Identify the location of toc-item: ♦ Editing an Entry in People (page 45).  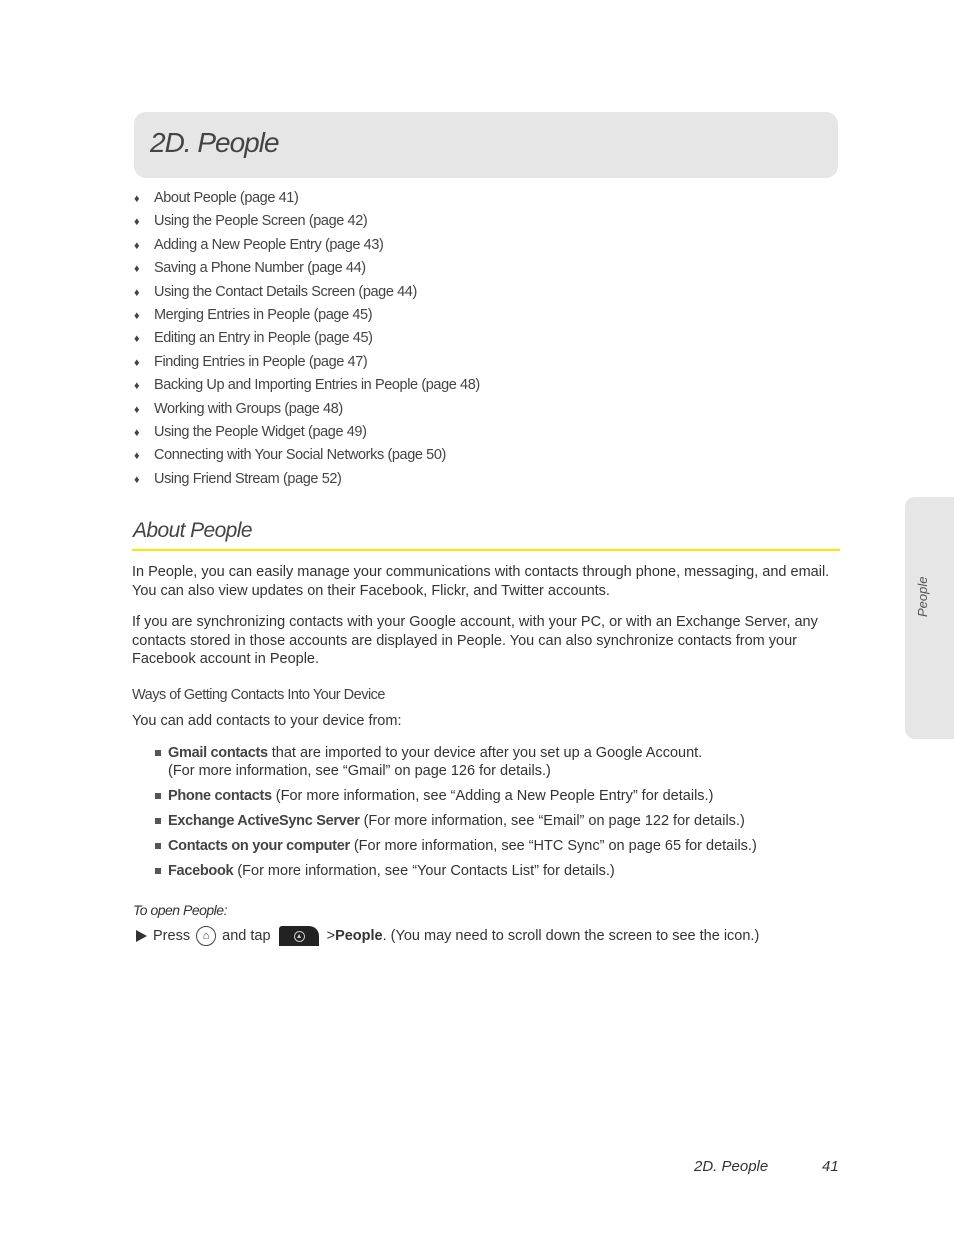
(307, 338).